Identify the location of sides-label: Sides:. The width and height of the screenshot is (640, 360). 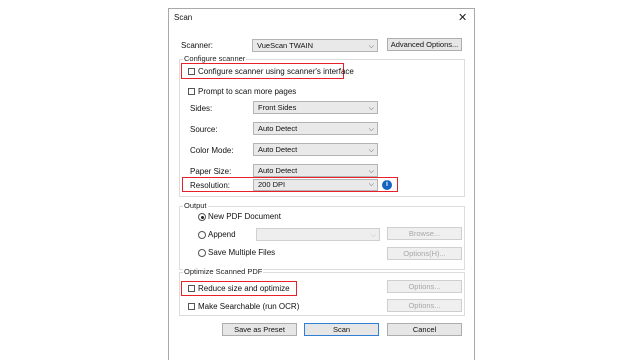
(201, 108).